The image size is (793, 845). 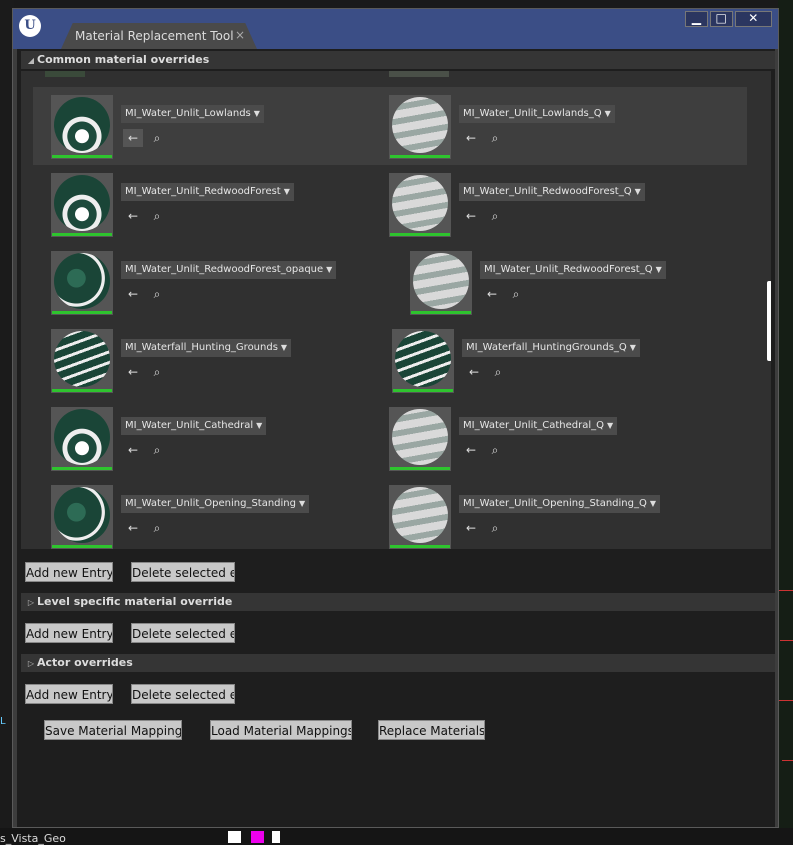 I want to click on save-material-mappings-button: Save Material Mappings, so click(x=113, y=730).